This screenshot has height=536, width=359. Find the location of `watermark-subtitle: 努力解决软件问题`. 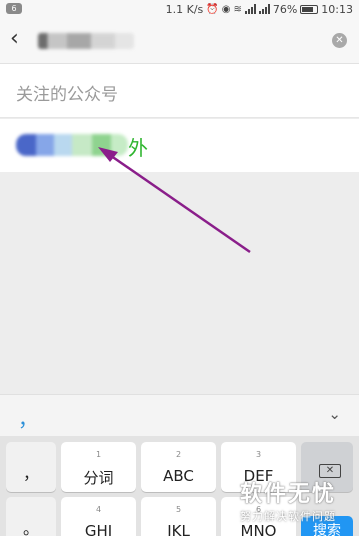

watermark-subtitle: 努力解决软件问题 is located at coordinates (288, 516).